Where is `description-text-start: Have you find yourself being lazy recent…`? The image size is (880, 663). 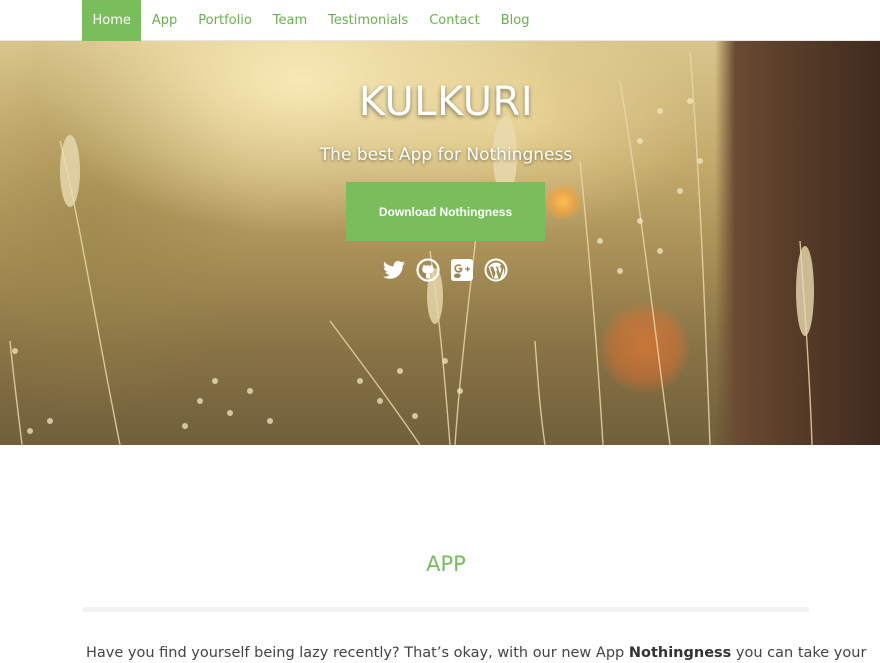 description-text-start: Have you find yourself being lazy recent… is located at coordinates (357, 653).